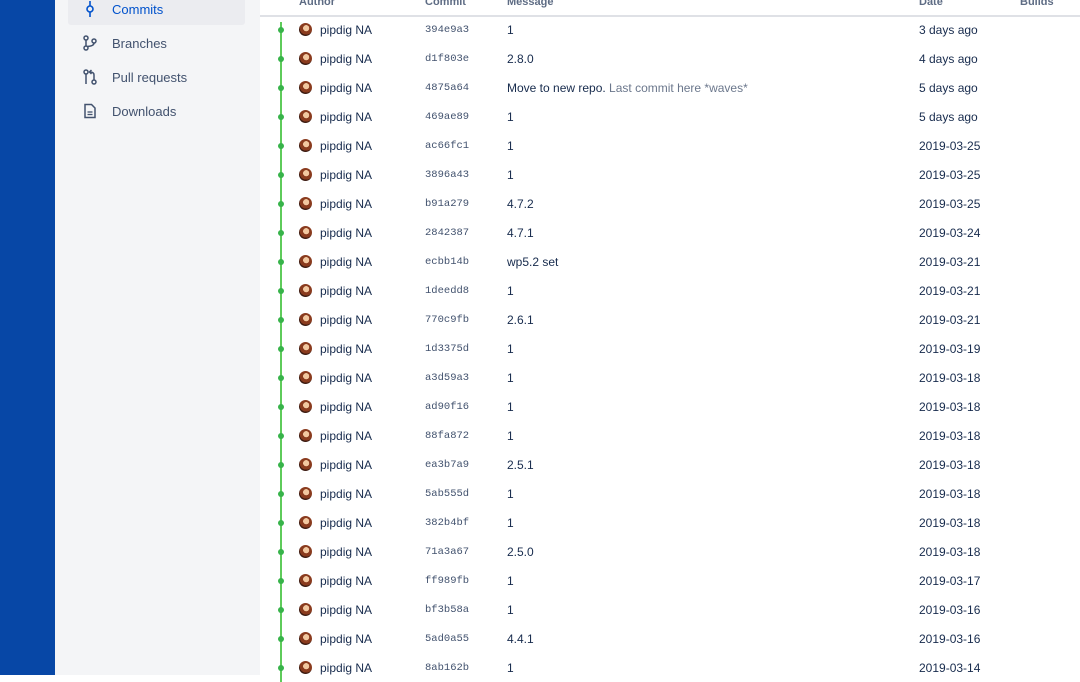 This screenshot has width=1080, height=682. What do you see at coordinates (660, 232) in the screenshot?
I see `table-row: pipdig NA 2842387 4.7.1 2019-03-24` at bounding box center [660, 232].